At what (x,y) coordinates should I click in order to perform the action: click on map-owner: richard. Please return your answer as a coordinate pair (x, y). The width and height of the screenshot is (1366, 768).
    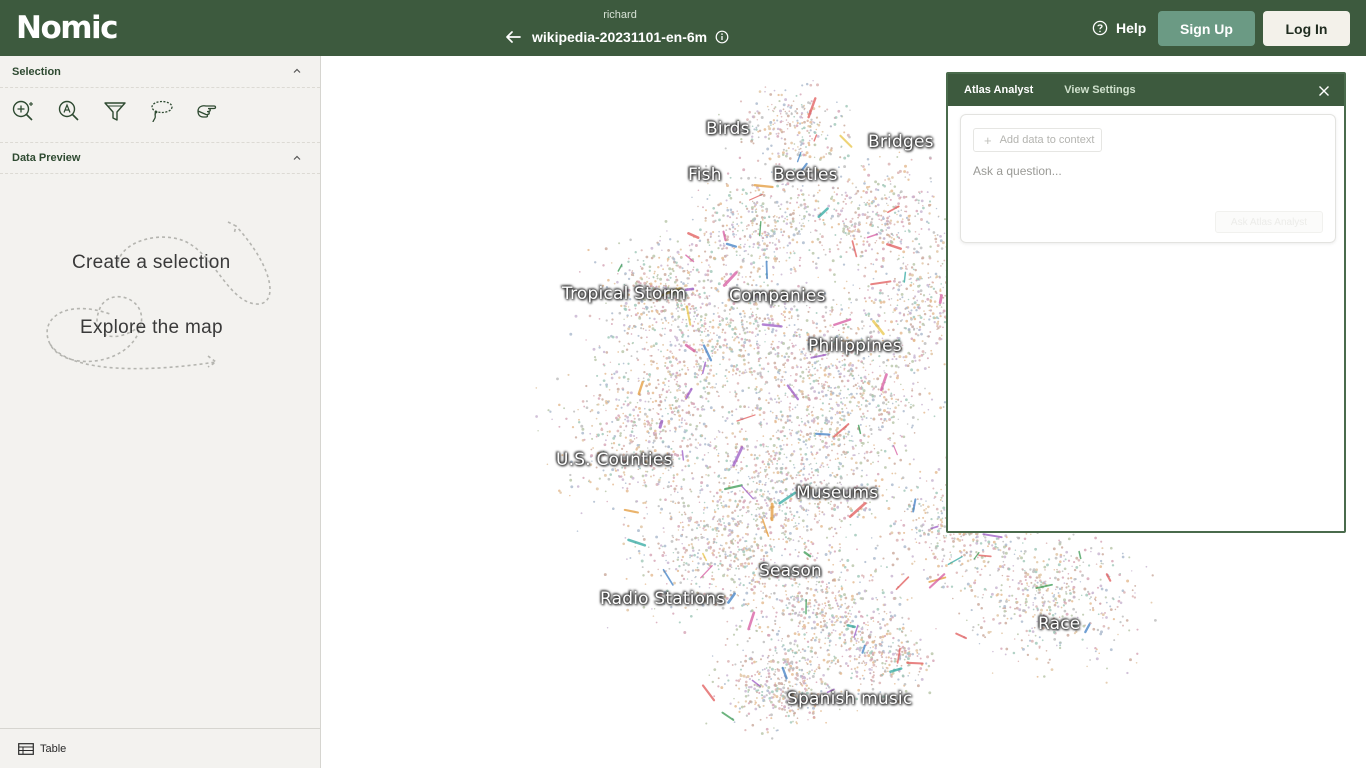
    Looking at the image, I should click on (620, 15).